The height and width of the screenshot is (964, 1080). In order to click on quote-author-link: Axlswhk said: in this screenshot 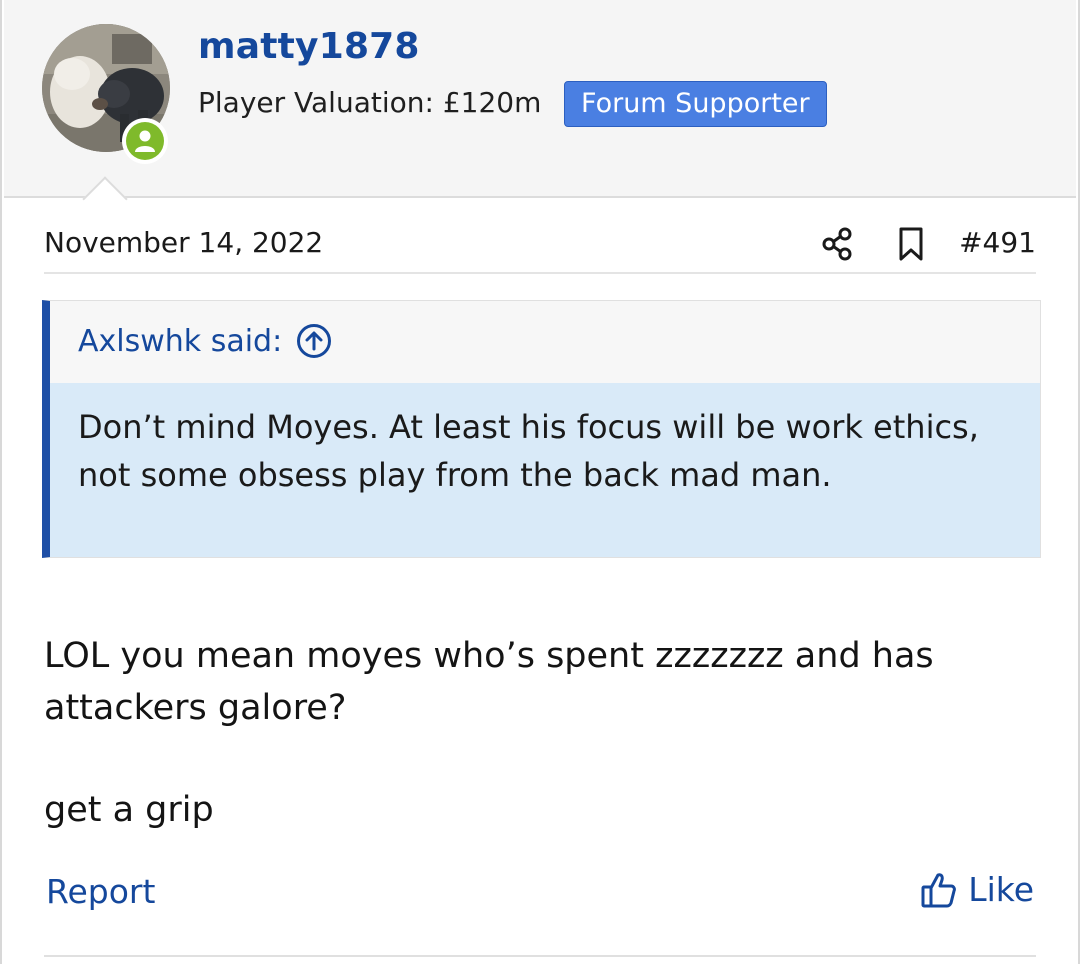, I will do `click(205, 341)`.